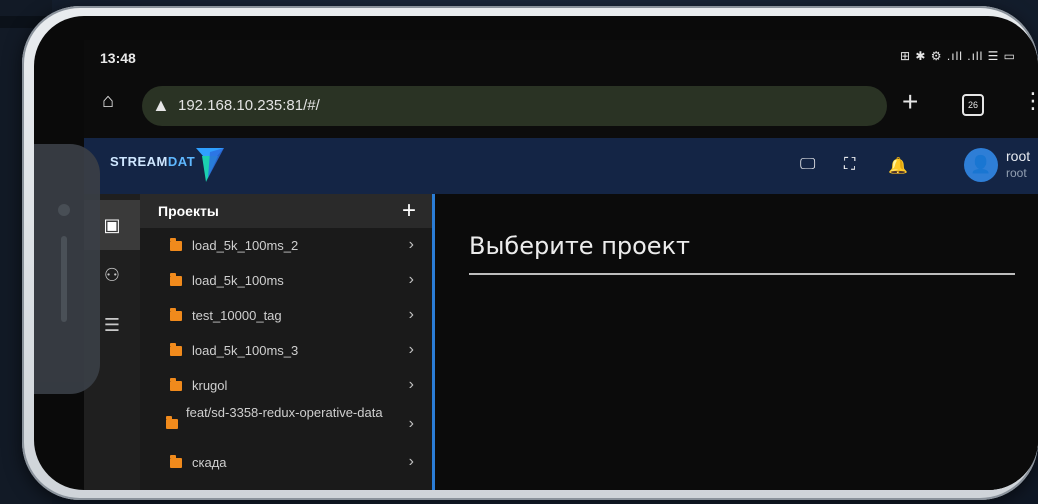 The width and height of the screenshot is (1038, 504). I want to click on app-logo: STREAMDAT, so click(152, 161).